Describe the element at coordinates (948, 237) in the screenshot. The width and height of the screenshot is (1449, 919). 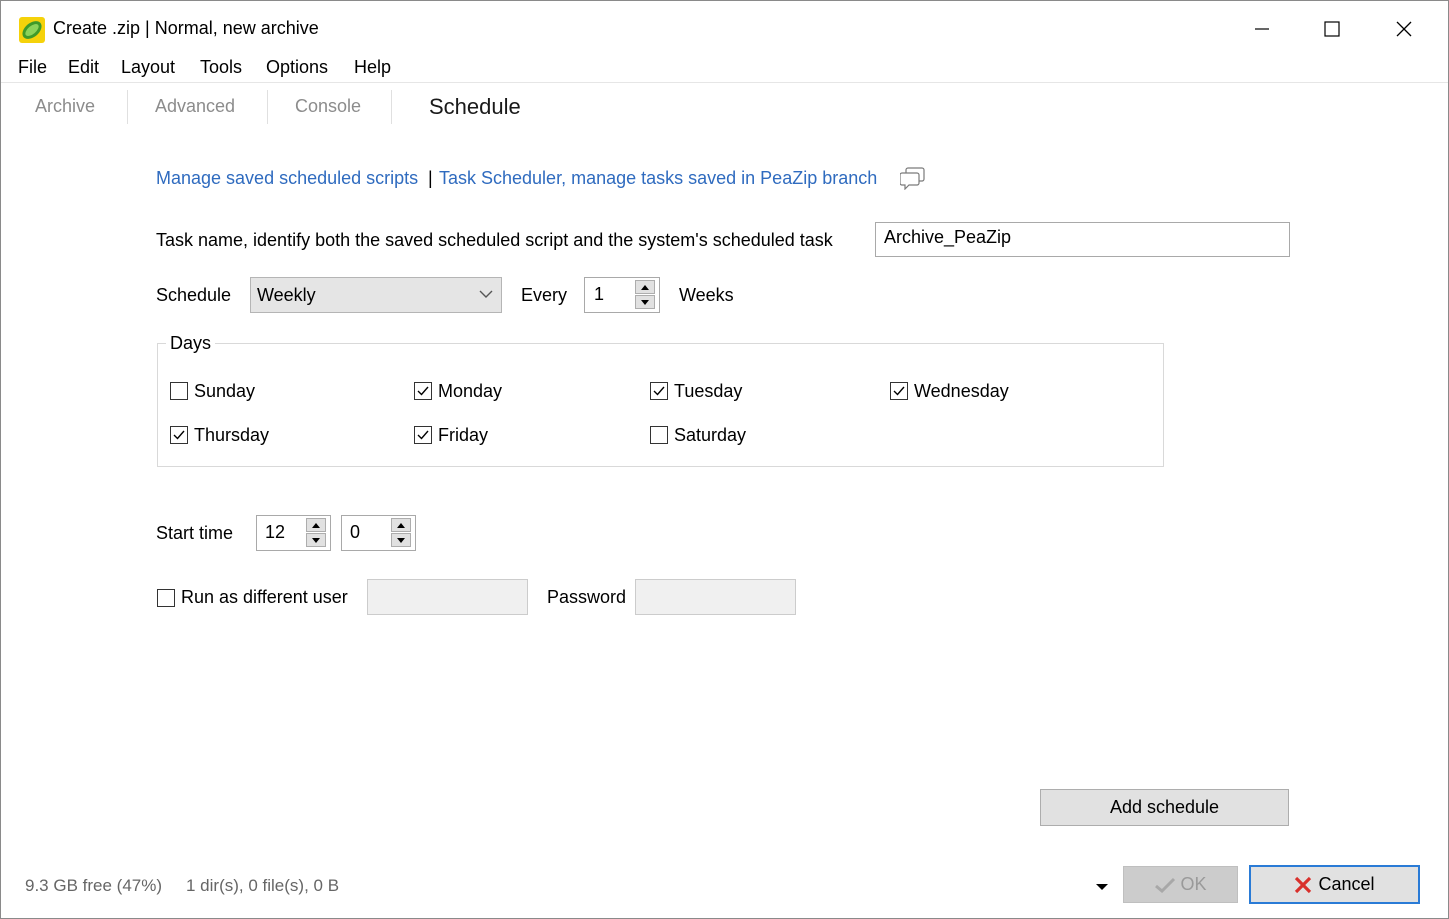
I see `task-name-value: Archive_PeaZip` at that location.